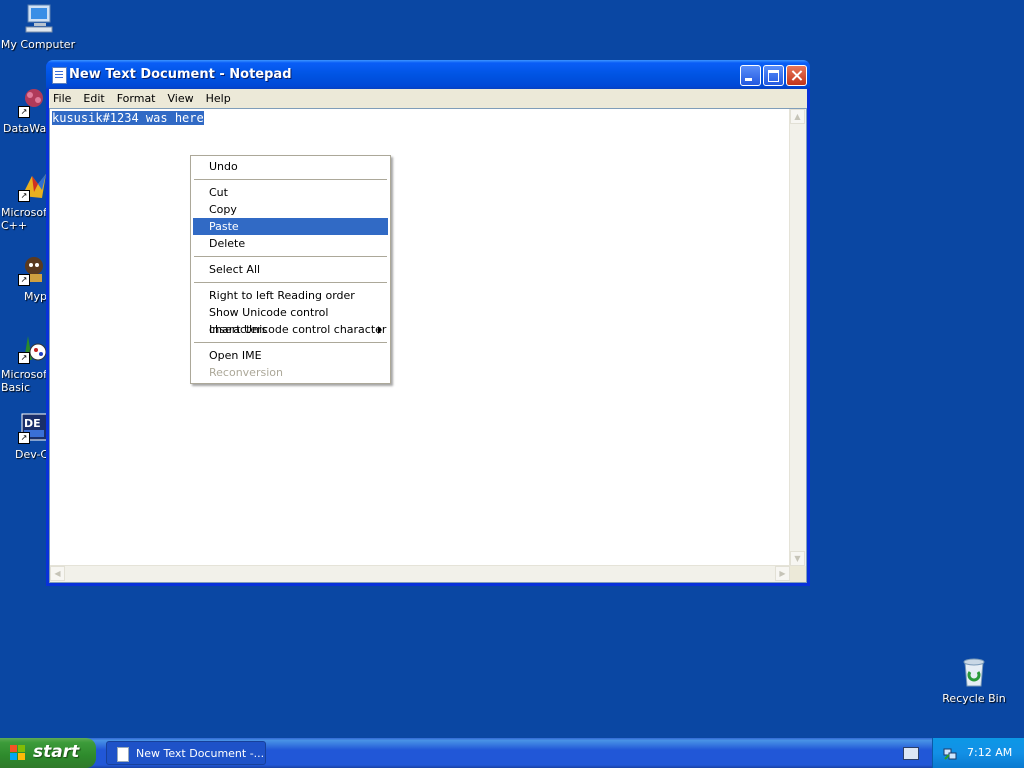  What do you see at coordinates (181, 98) in the screenshot?
I see `menu-view: View` at bounding box center [181, 98].